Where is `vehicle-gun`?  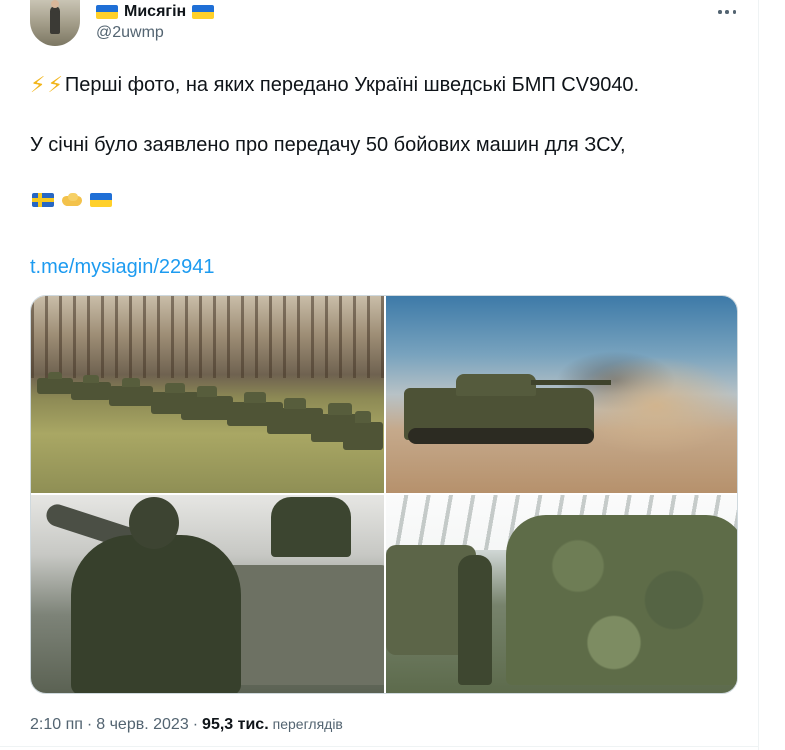
vehicle-gun is located at coordinates (571, 382).